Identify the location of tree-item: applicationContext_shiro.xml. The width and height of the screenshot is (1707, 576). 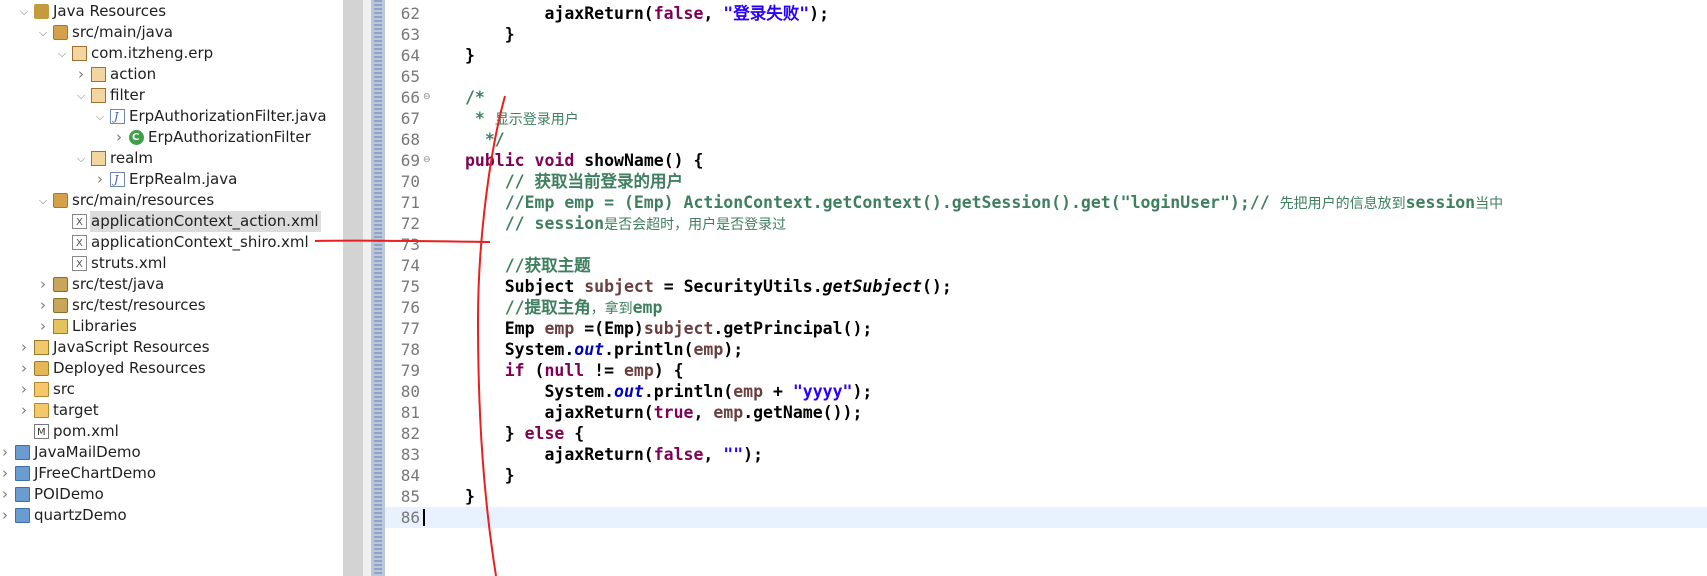
(171, 243).